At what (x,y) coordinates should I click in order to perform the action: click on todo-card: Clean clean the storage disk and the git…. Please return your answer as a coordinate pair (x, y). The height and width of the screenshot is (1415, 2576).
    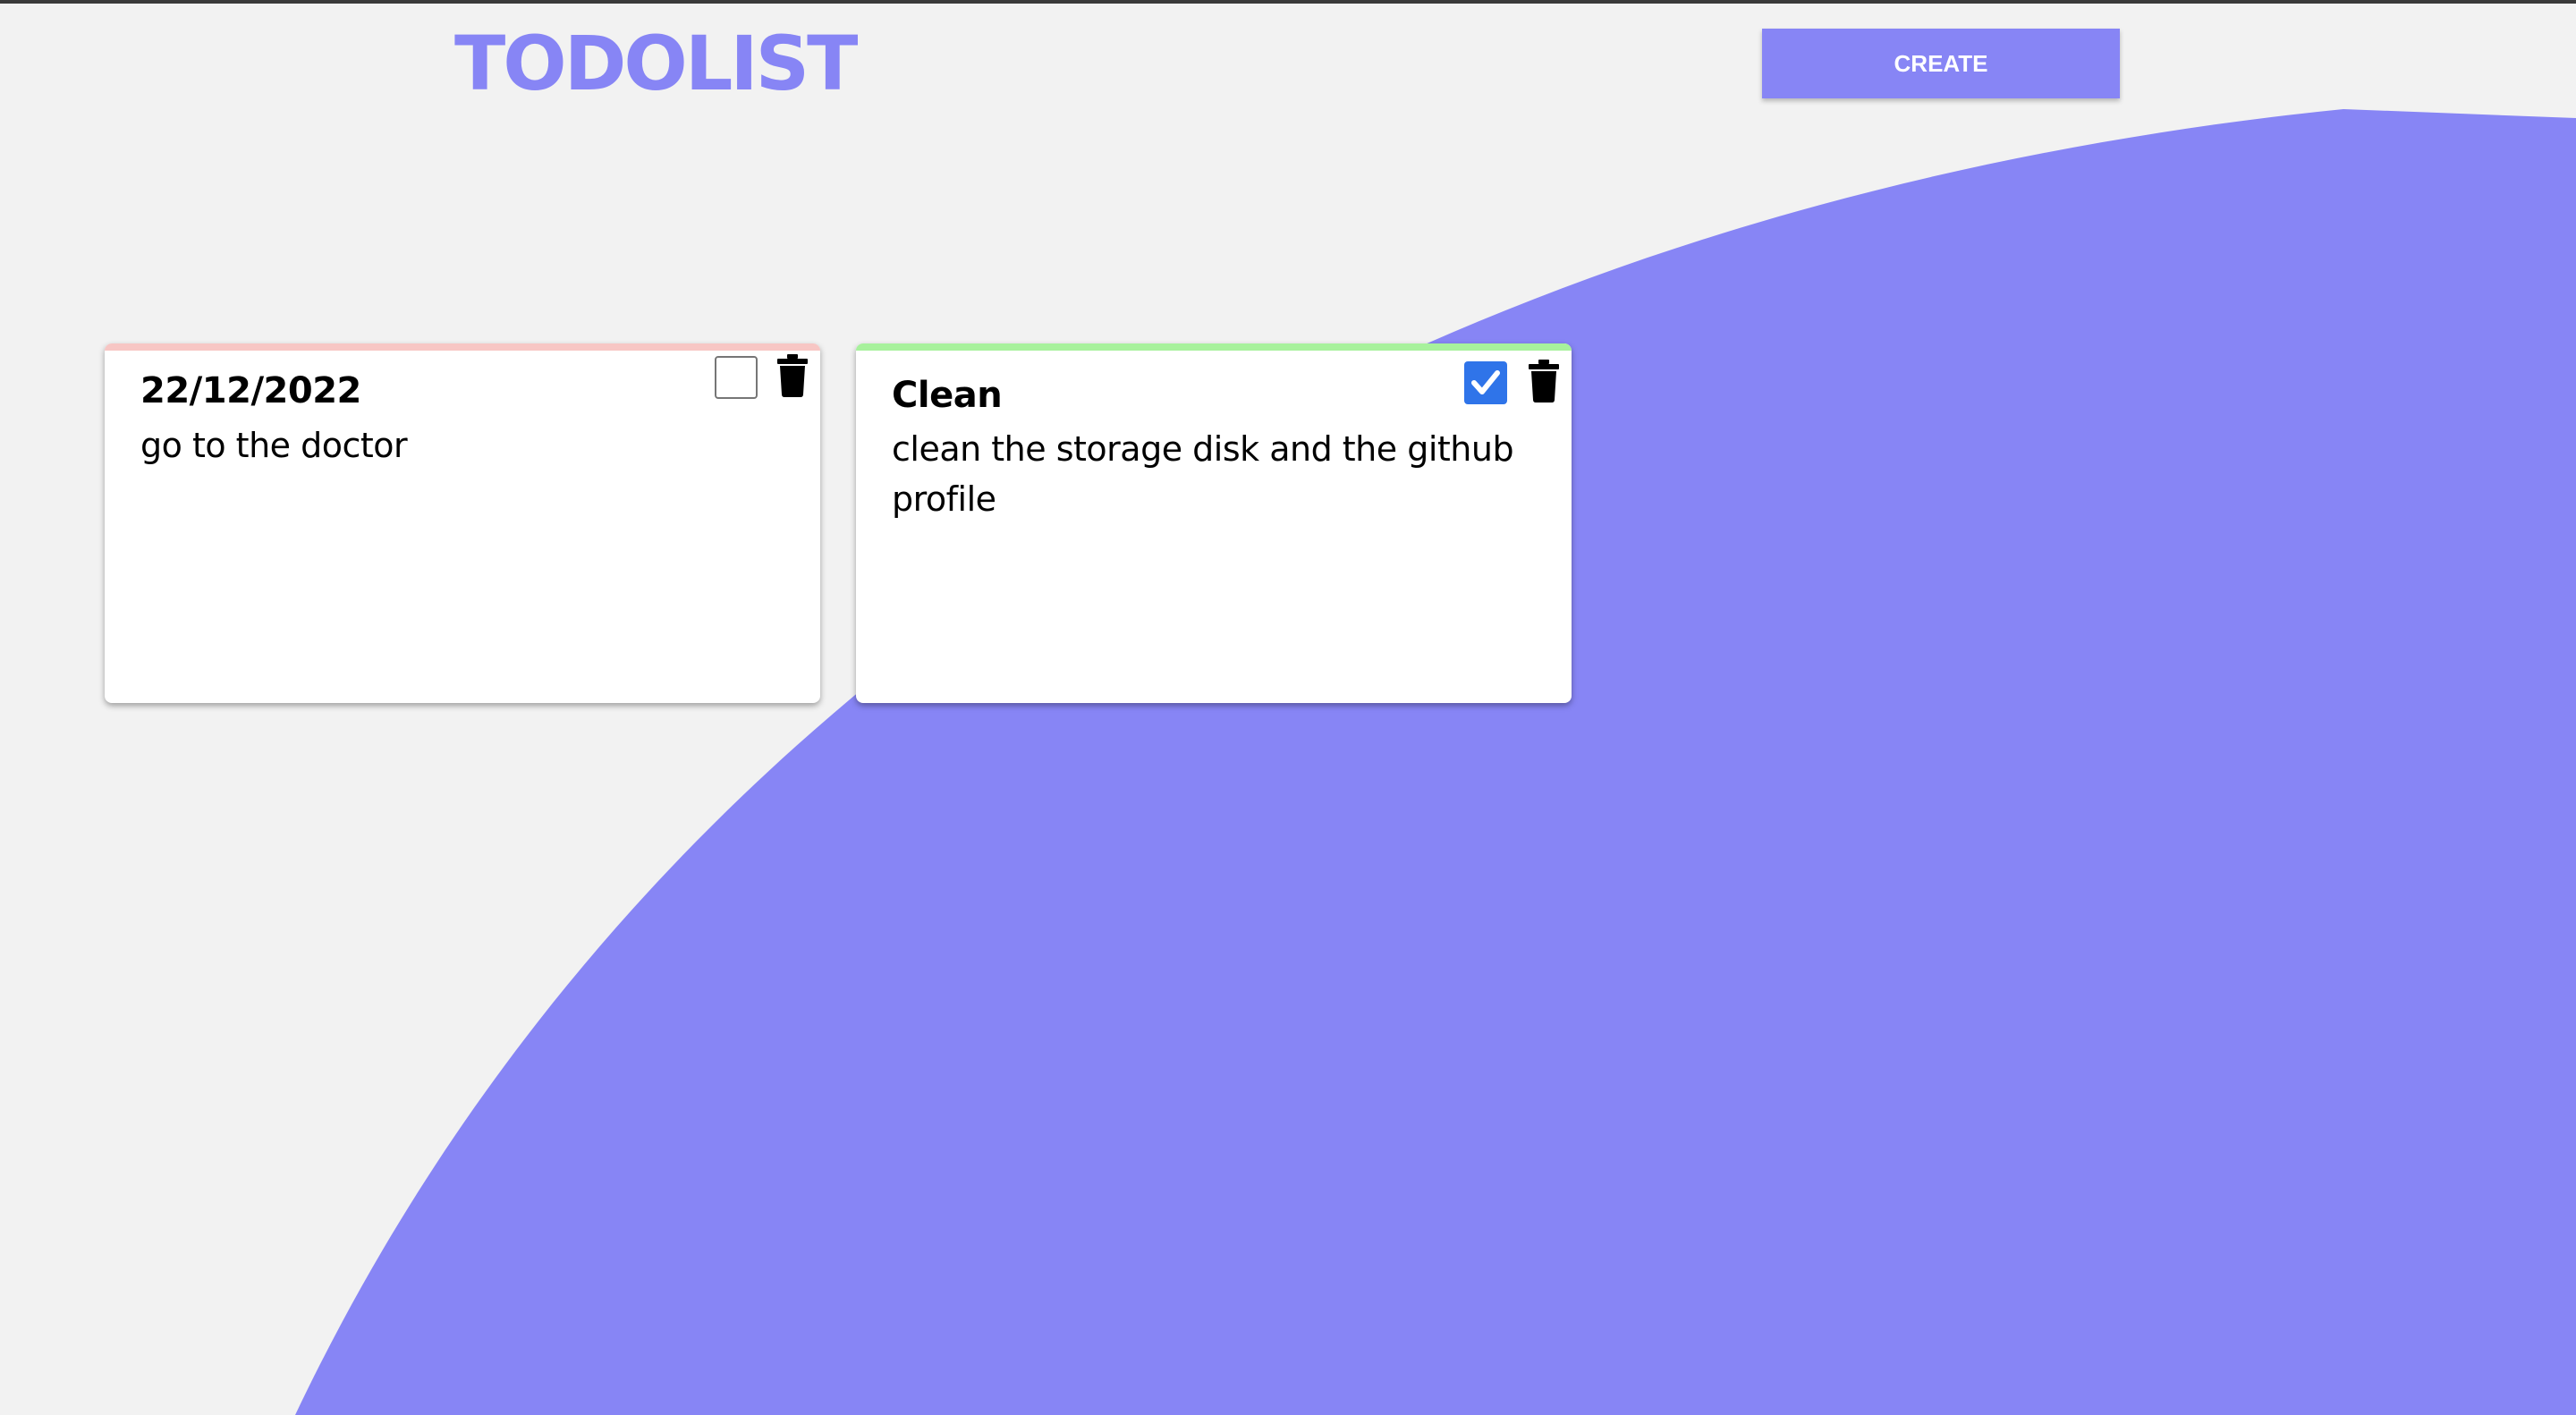
    Looking at the image, I should click on (1214, 523).